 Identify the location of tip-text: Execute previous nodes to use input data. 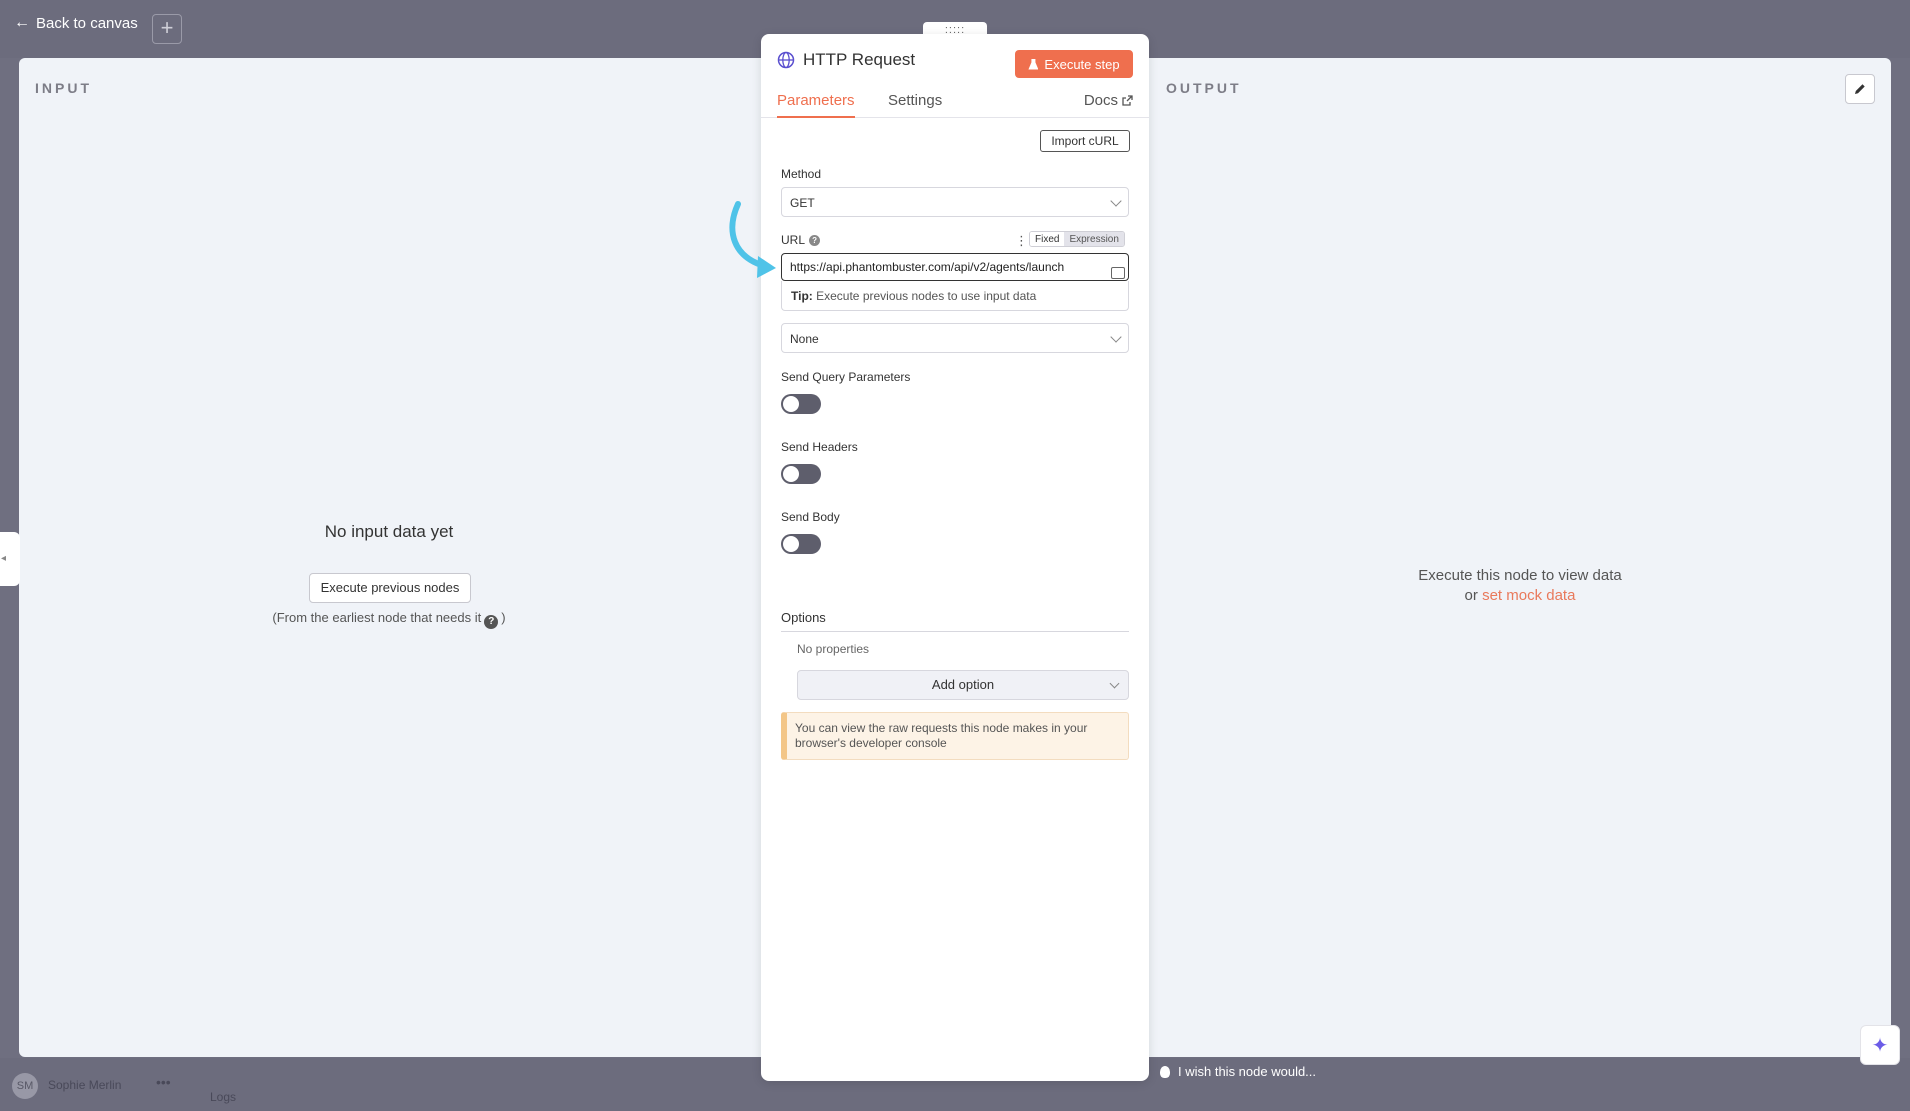
(926, 296).